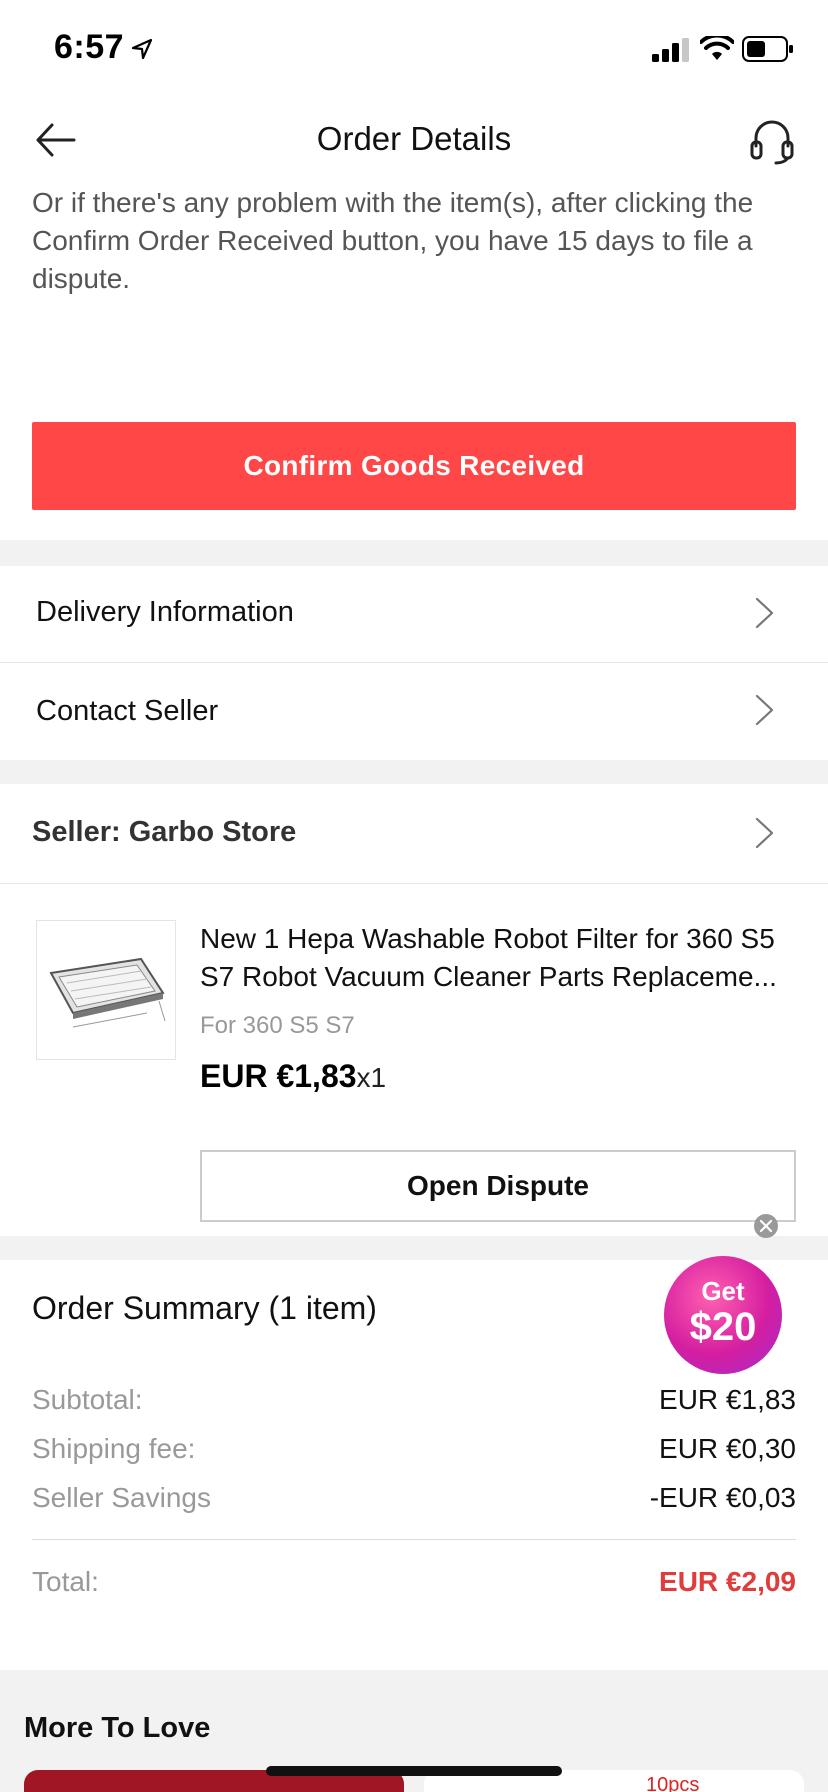  What do you see at coordinates (717, 48) in the screenshot?
I see `wifi-icon` at bounding box center [717, 48].